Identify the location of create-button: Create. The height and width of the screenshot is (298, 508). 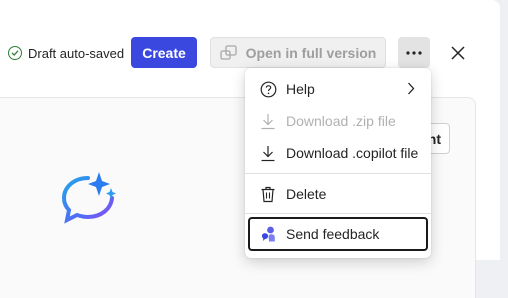
(164, 52).